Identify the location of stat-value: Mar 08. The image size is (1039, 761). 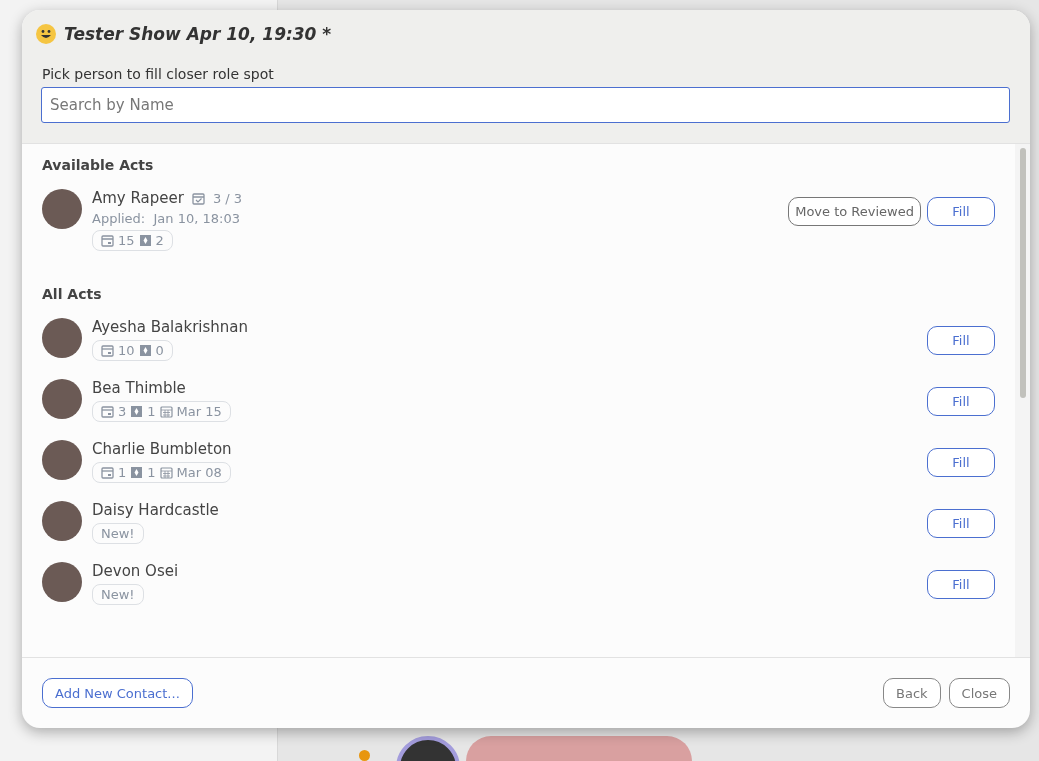
(199, 472).